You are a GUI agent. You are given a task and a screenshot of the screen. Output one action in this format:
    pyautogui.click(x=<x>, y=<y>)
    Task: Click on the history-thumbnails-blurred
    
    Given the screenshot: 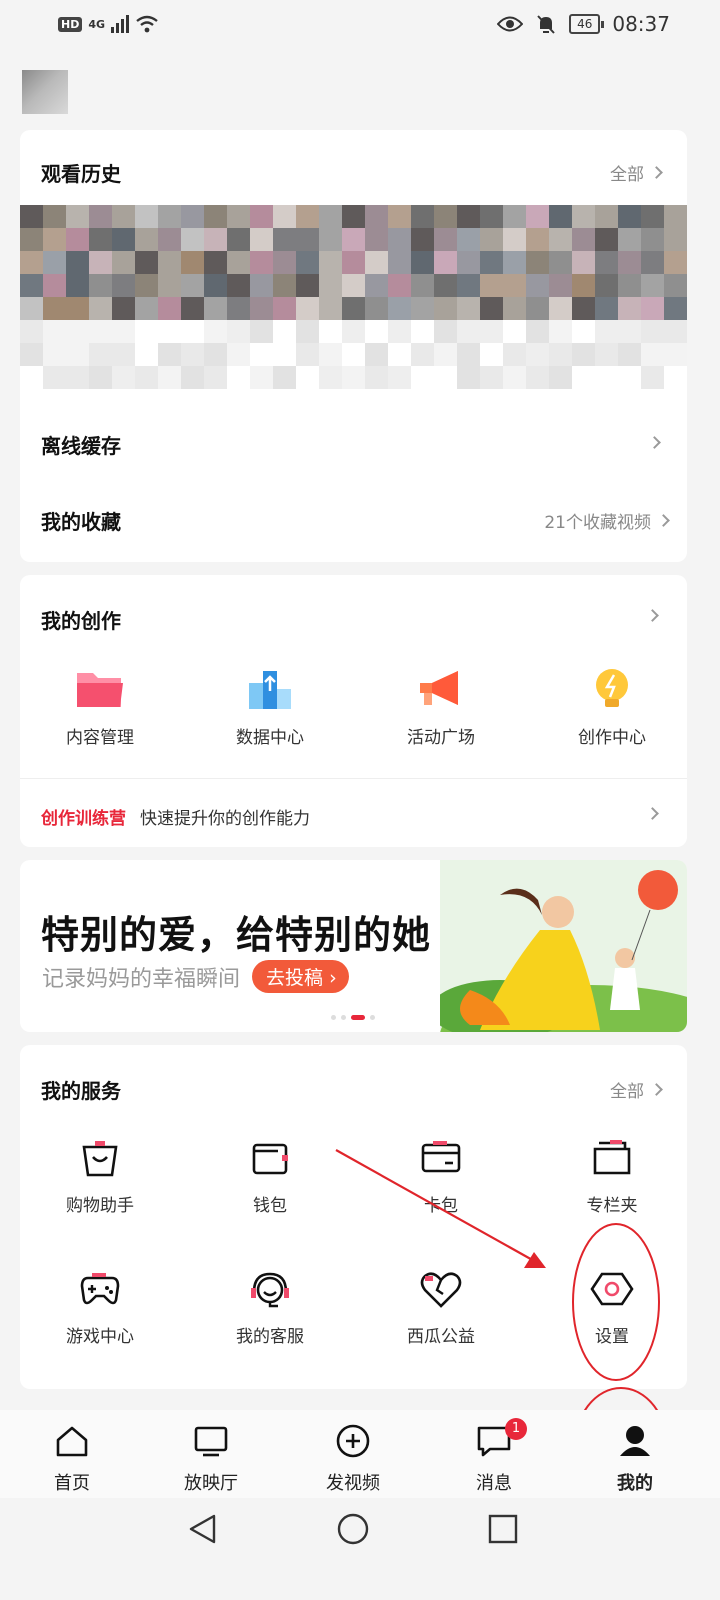 What is the action you would take?
    pyautogui.click(x=353, y=297)
    